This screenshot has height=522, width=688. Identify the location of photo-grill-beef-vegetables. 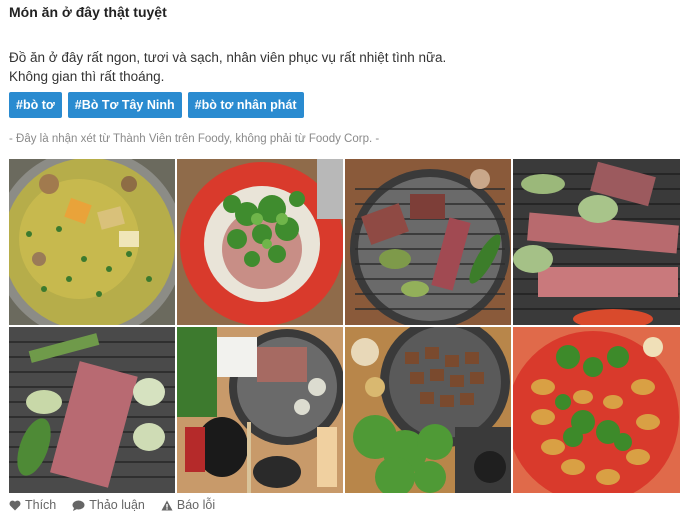
(428, 242).